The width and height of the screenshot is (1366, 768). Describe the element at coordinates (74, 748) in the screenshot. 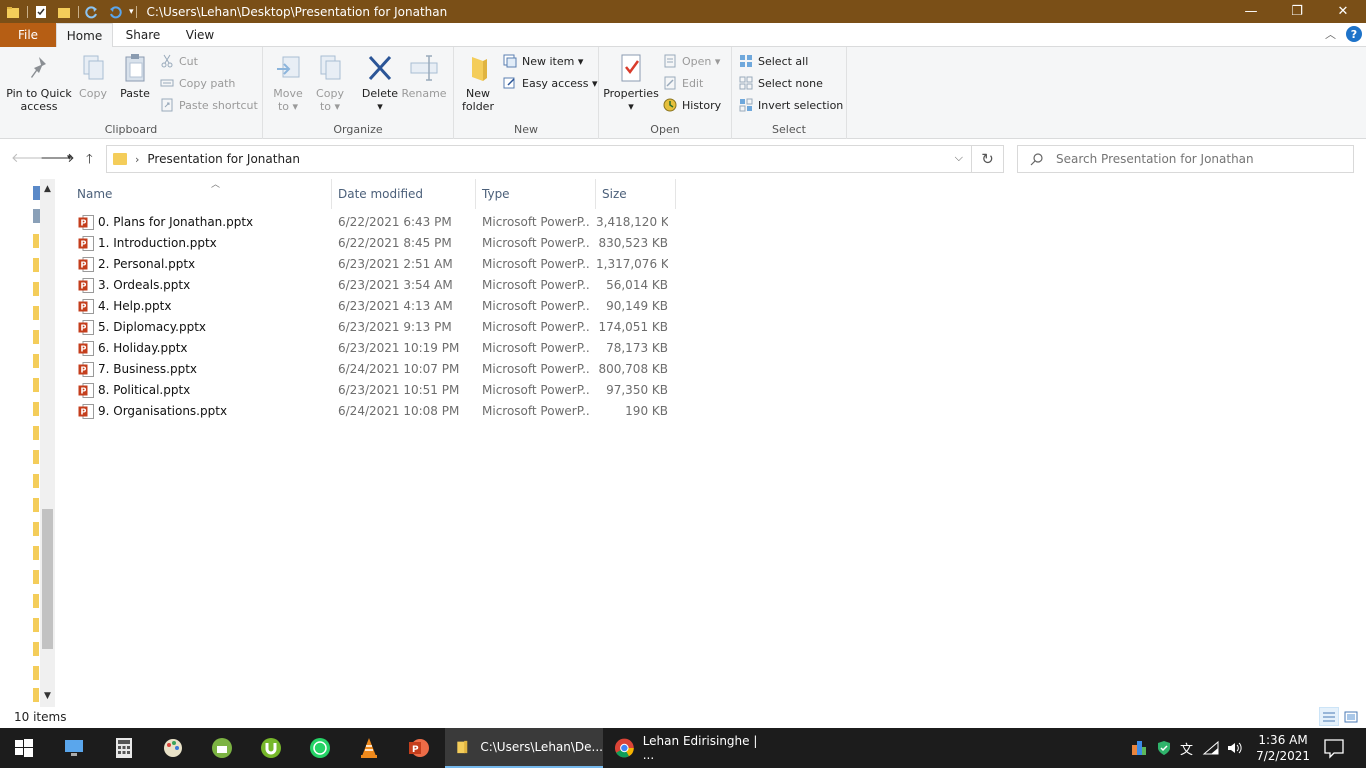

I see `this-pc-icon` at that location.